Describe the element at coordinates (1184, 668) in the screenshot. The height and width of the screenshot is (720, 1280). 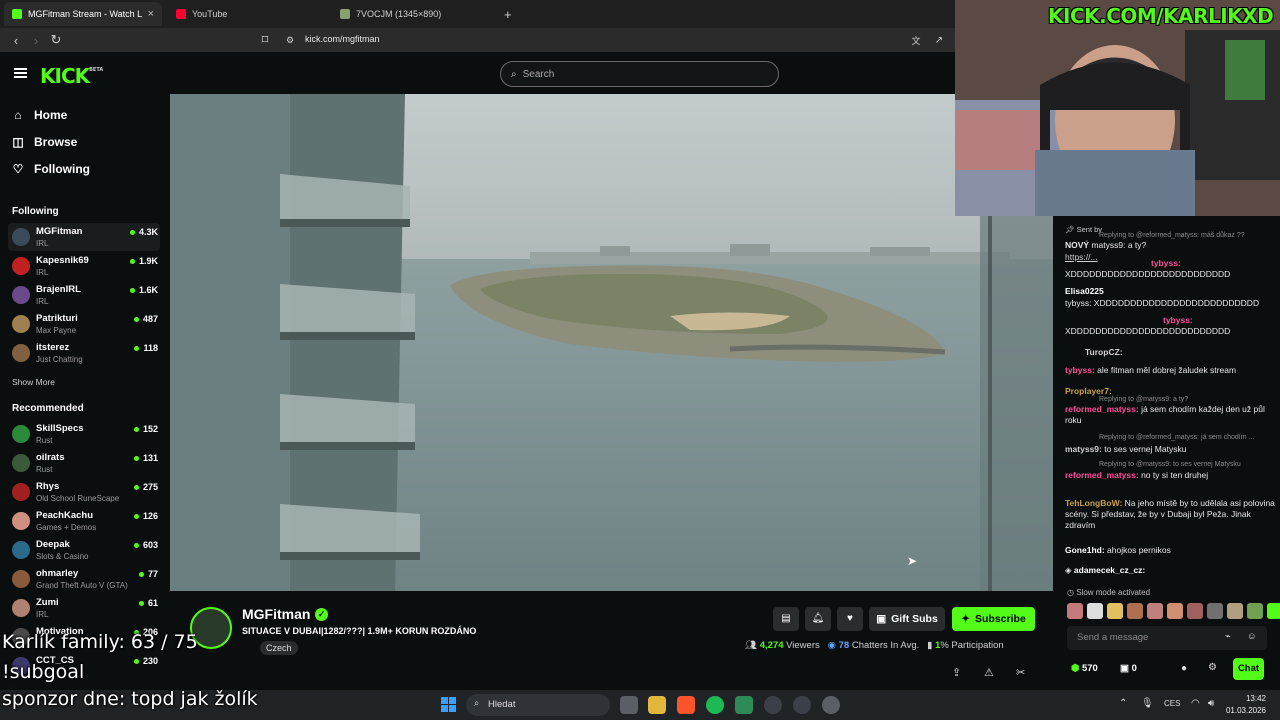
I see `chat-bubble-icon: ●` at that location.